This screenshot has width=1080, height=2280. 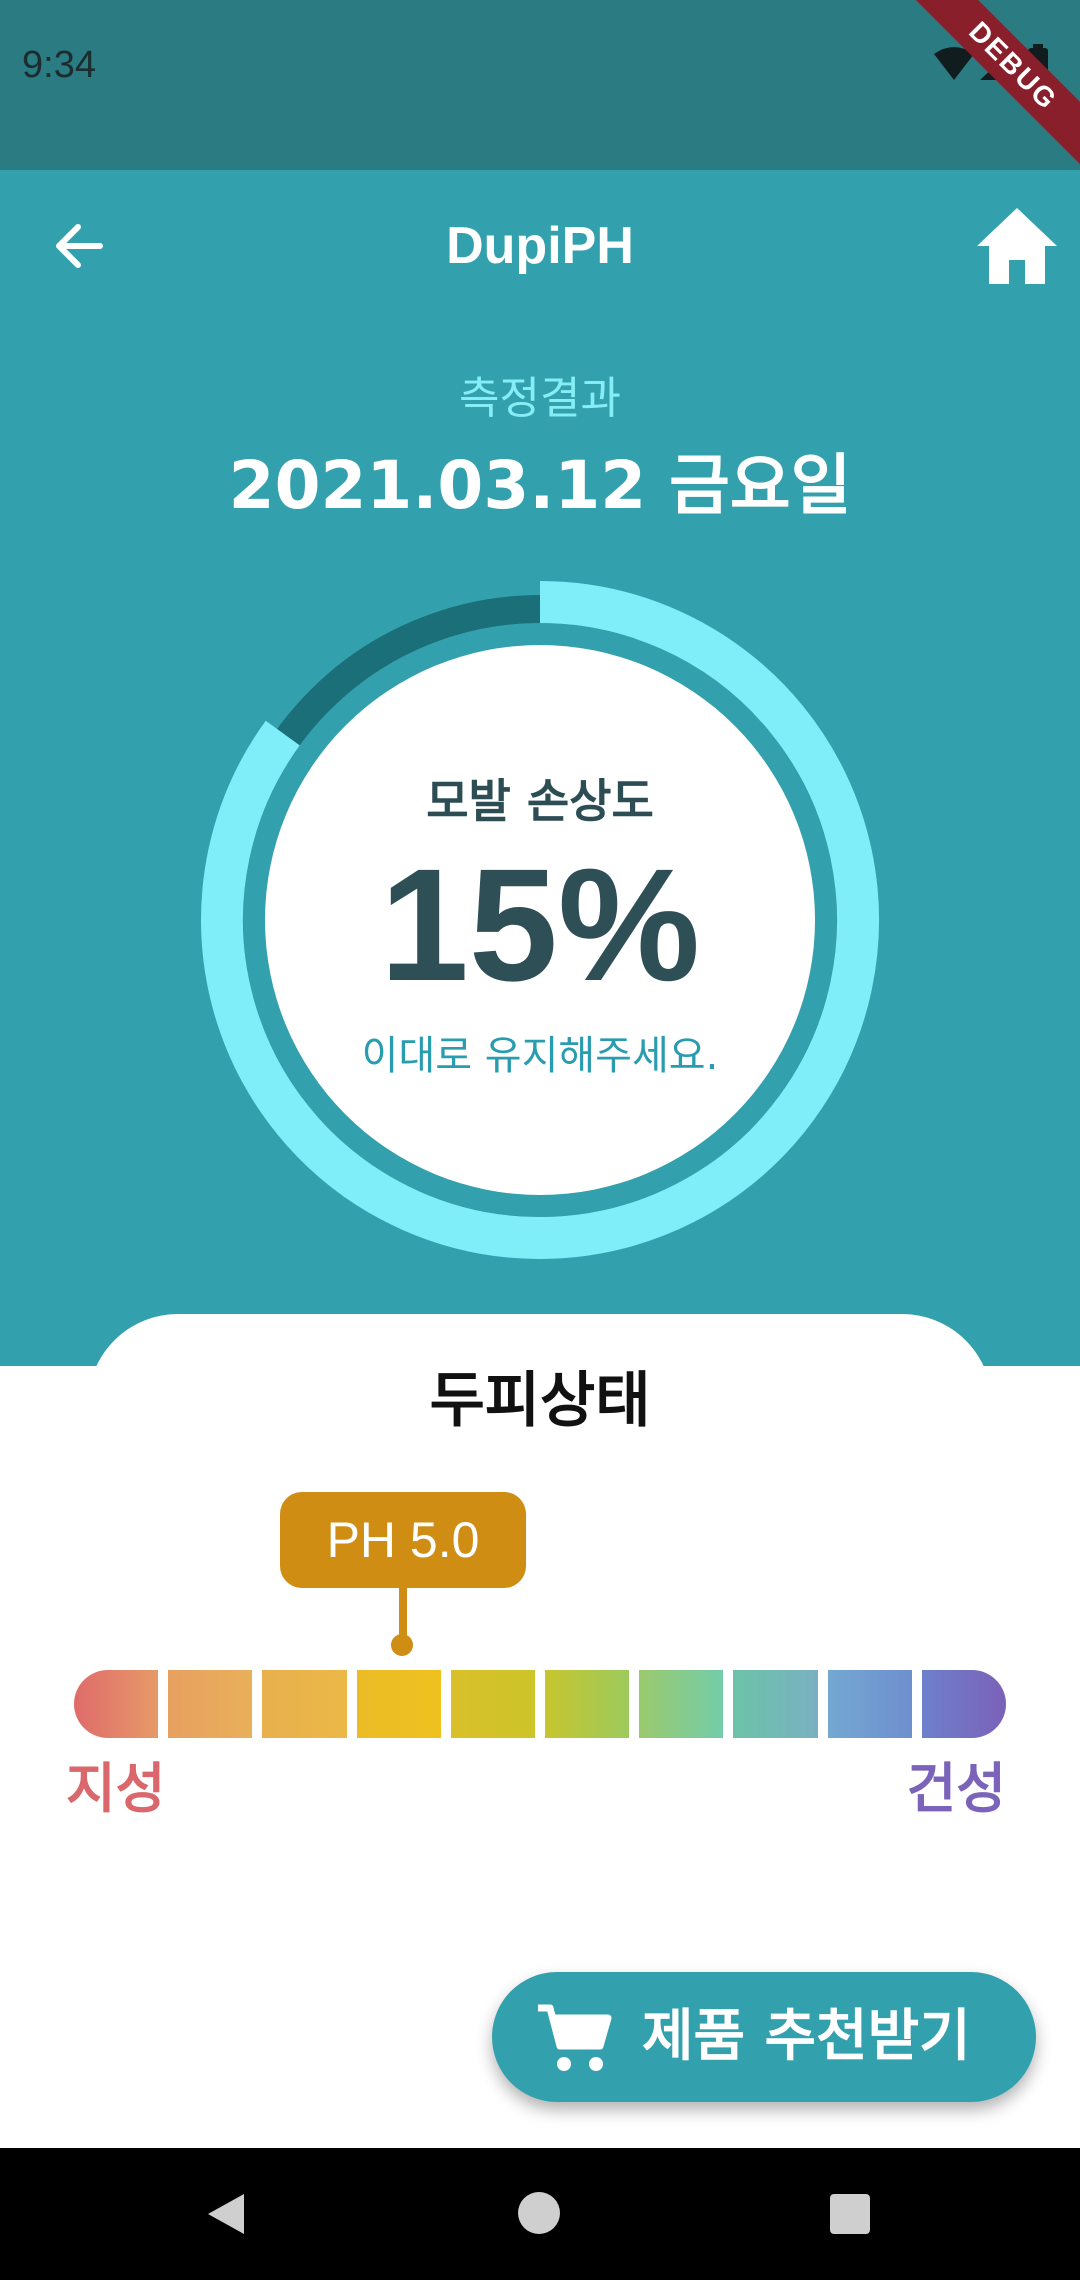 I want to click on nav-home-icon, so click(x=539, y=2213).